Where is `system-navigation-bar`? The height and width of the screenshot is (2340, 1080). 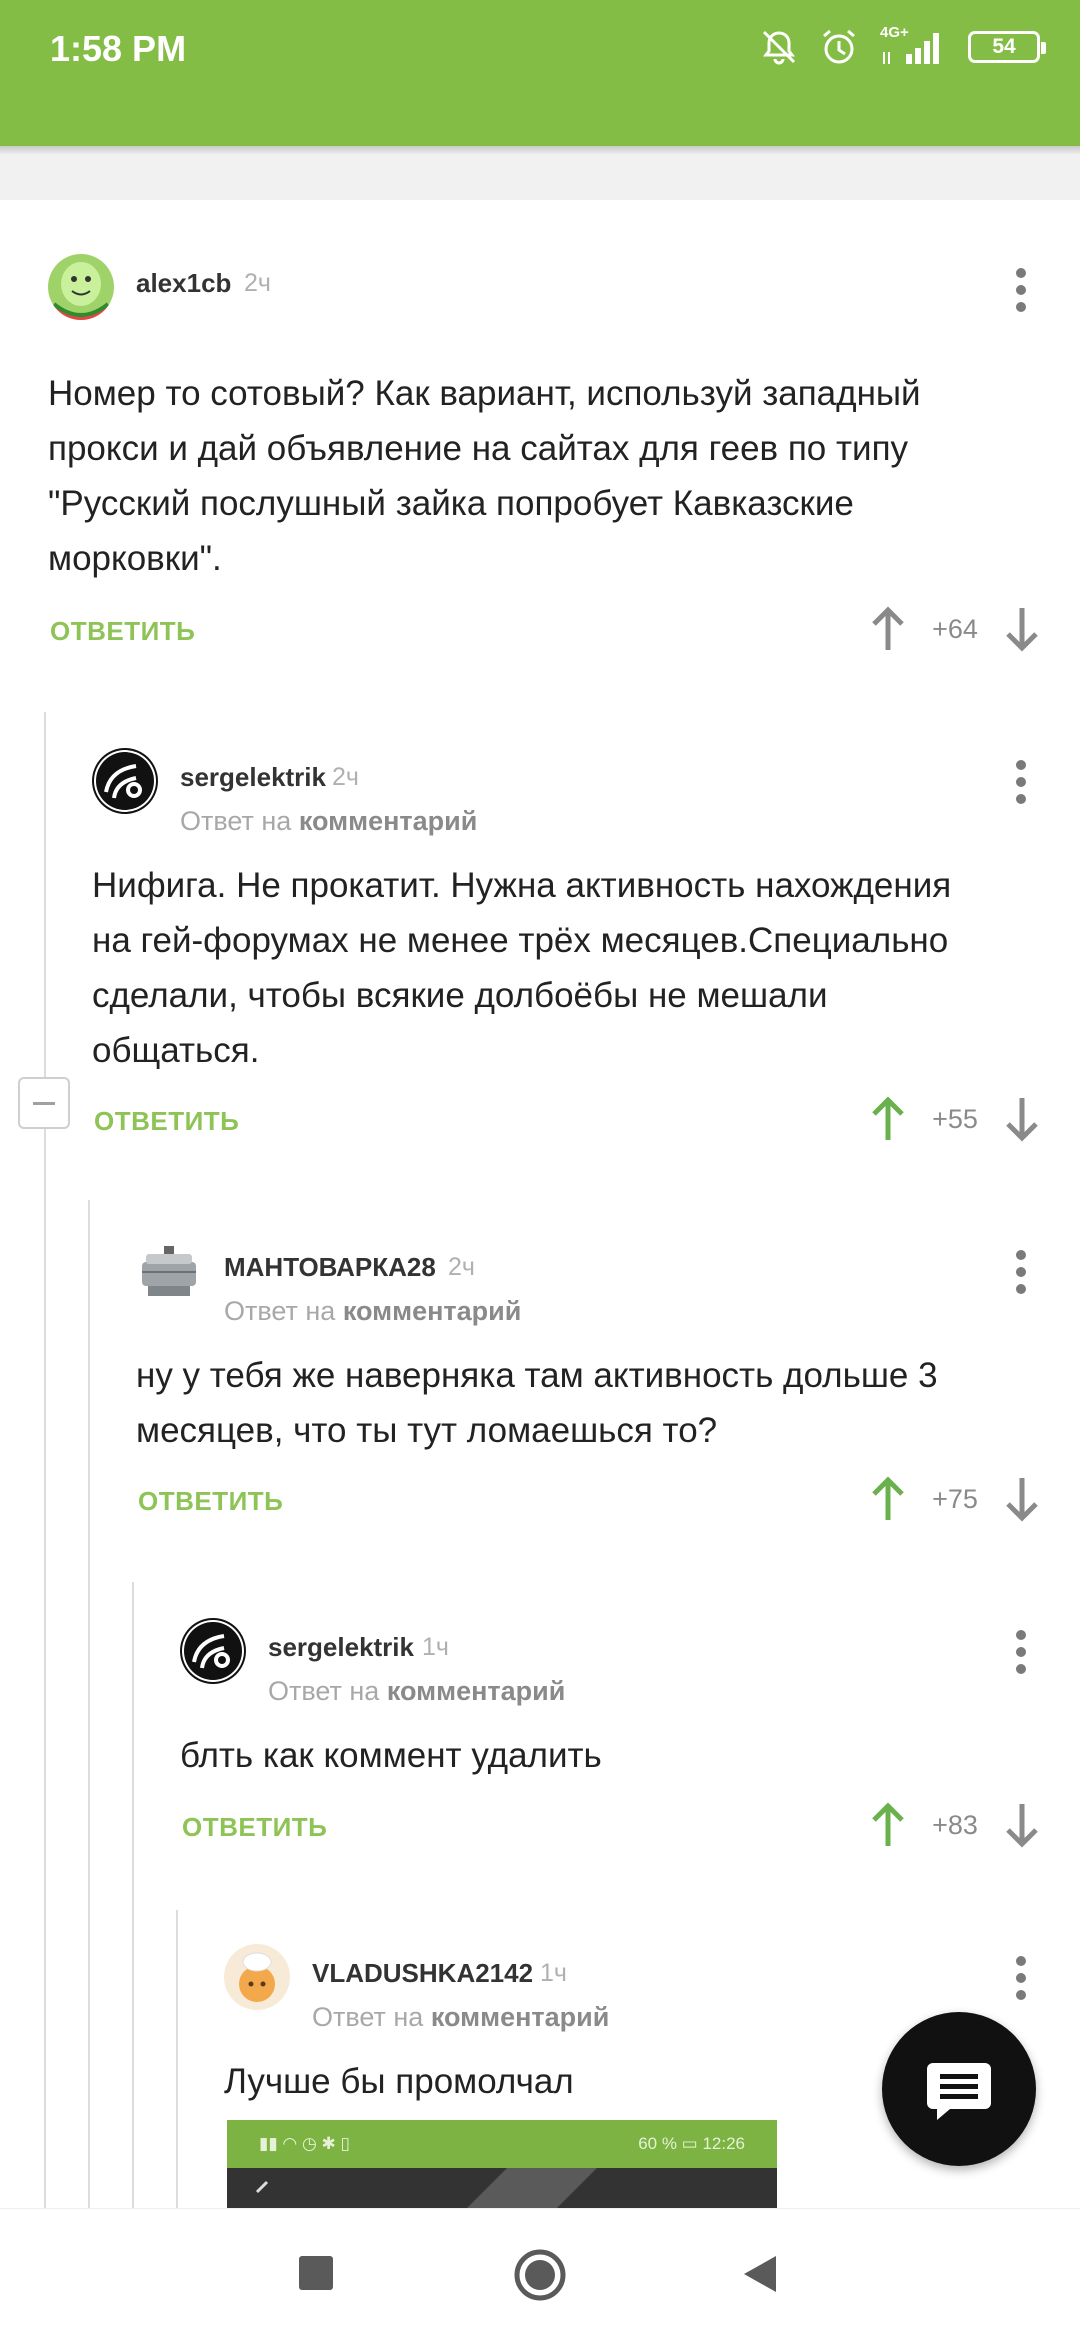 system-navigation-bar is located at coordinates (540, 2274).